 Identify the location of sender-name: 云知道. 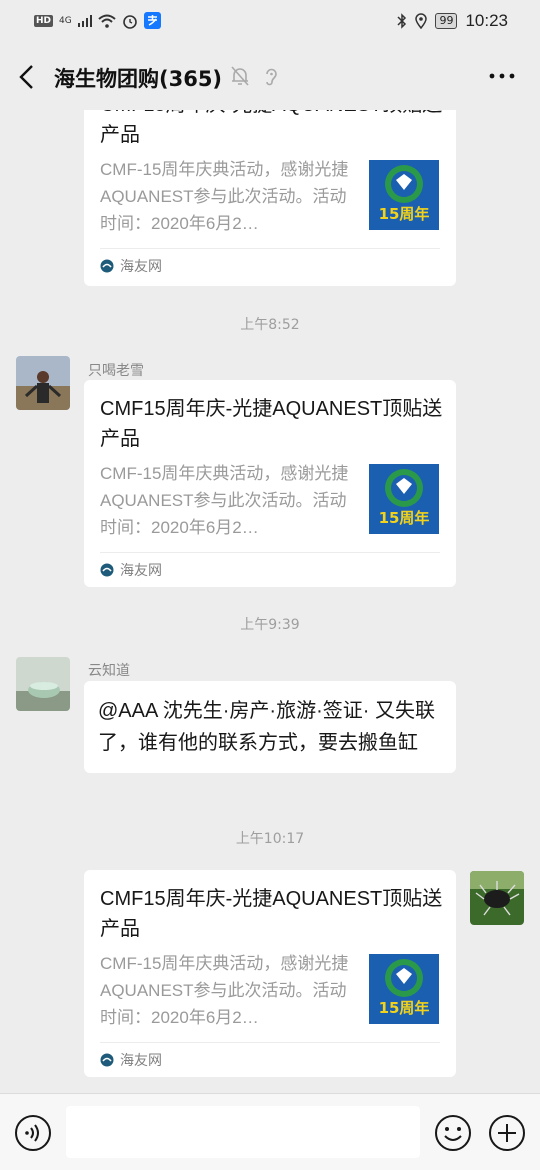
(109, 671).